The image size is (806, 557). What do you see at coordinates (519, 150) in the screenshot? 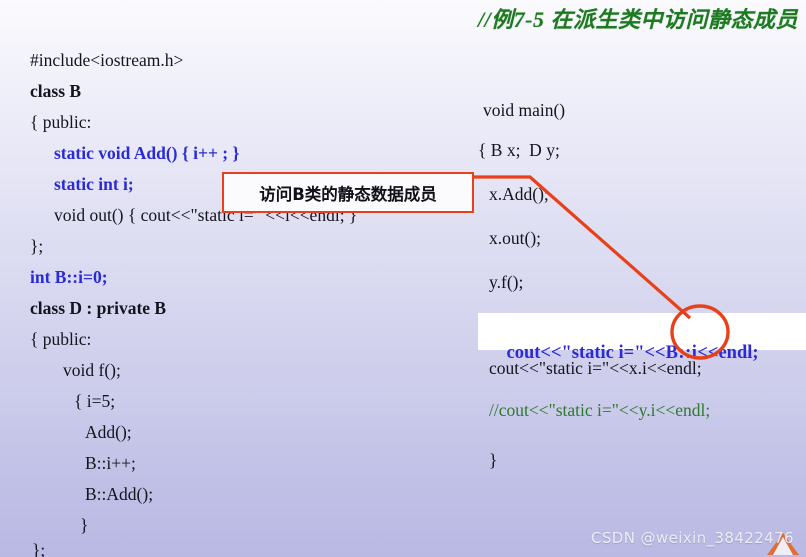
I see `right-code-line: { B x; D y;` at bounding box center [519, 150].